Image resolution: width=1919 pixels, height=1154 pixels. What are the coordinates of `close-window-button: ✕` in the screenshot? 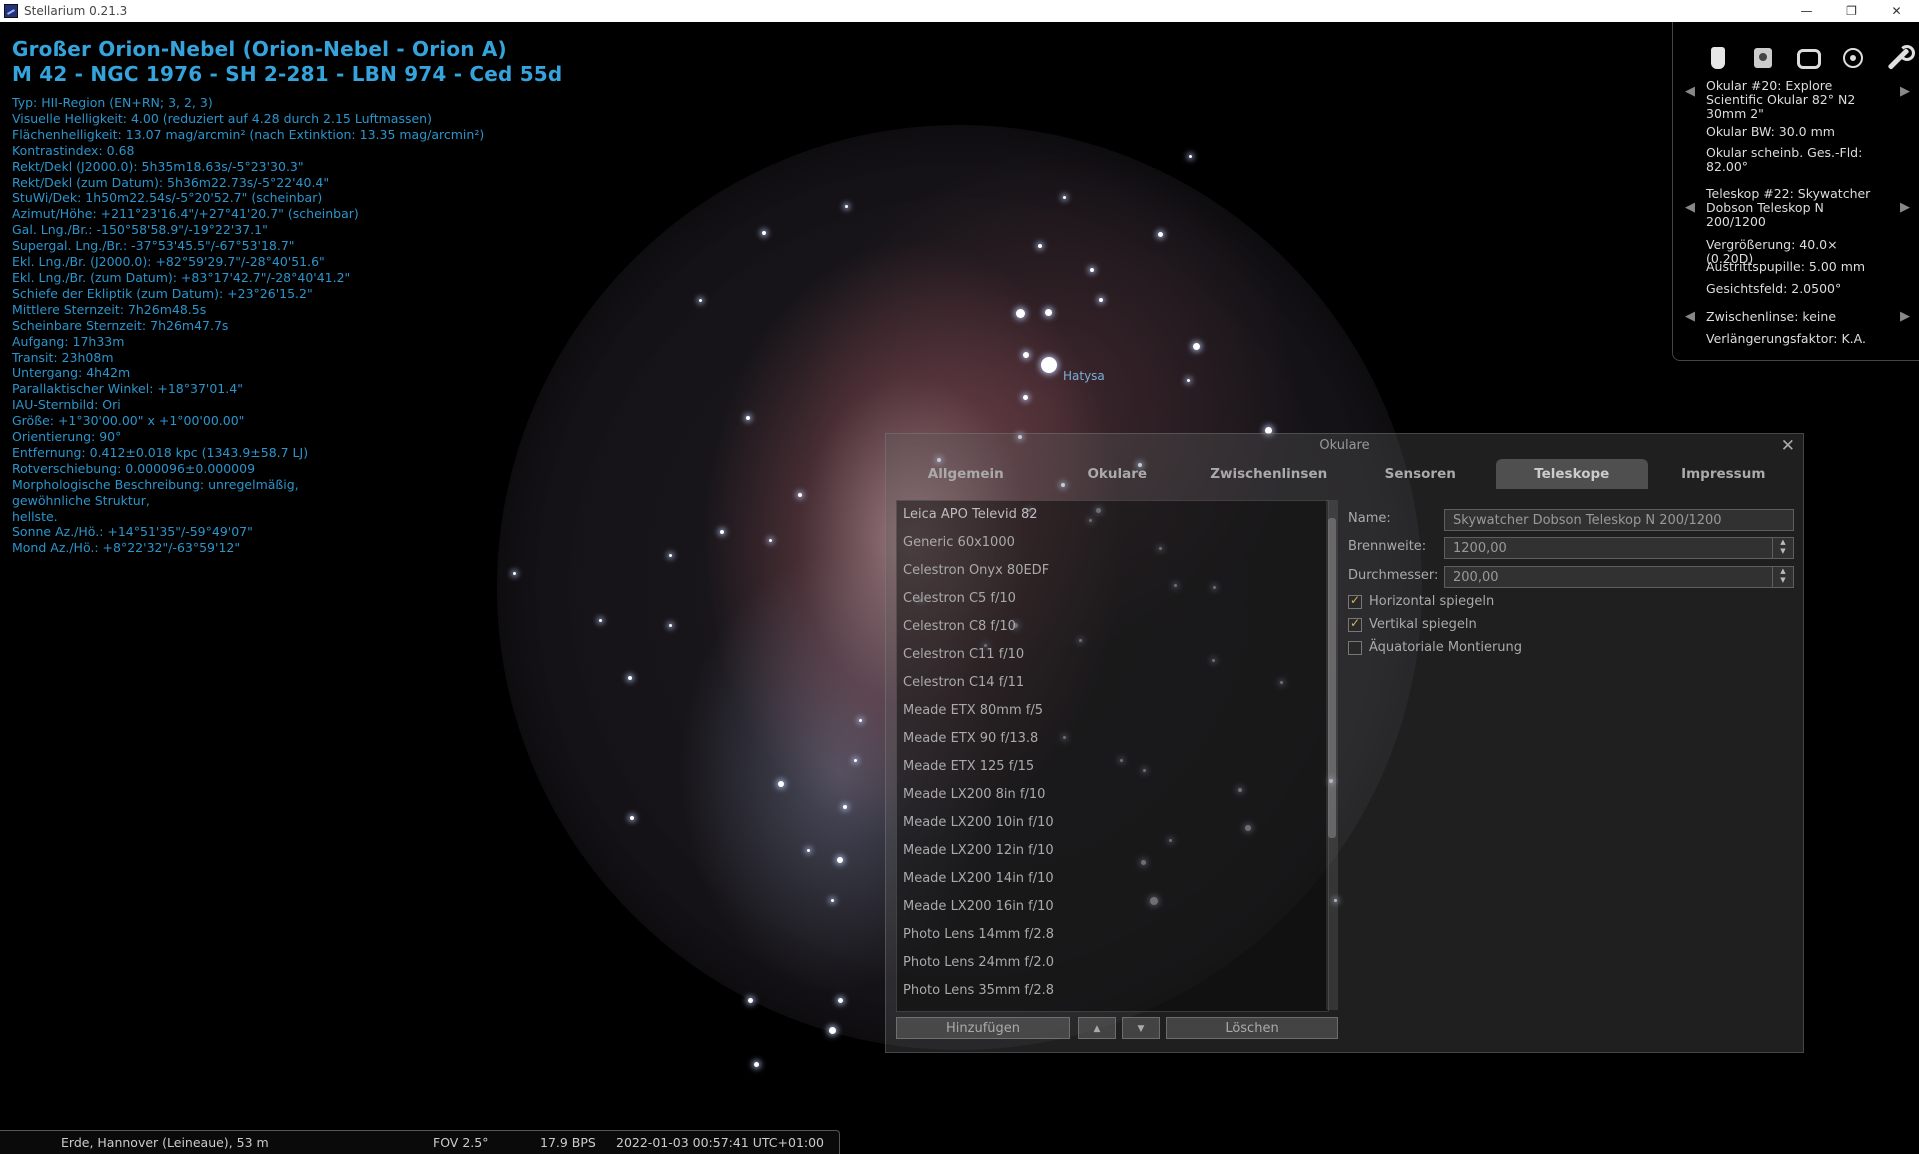 It's located at (1896, 11).